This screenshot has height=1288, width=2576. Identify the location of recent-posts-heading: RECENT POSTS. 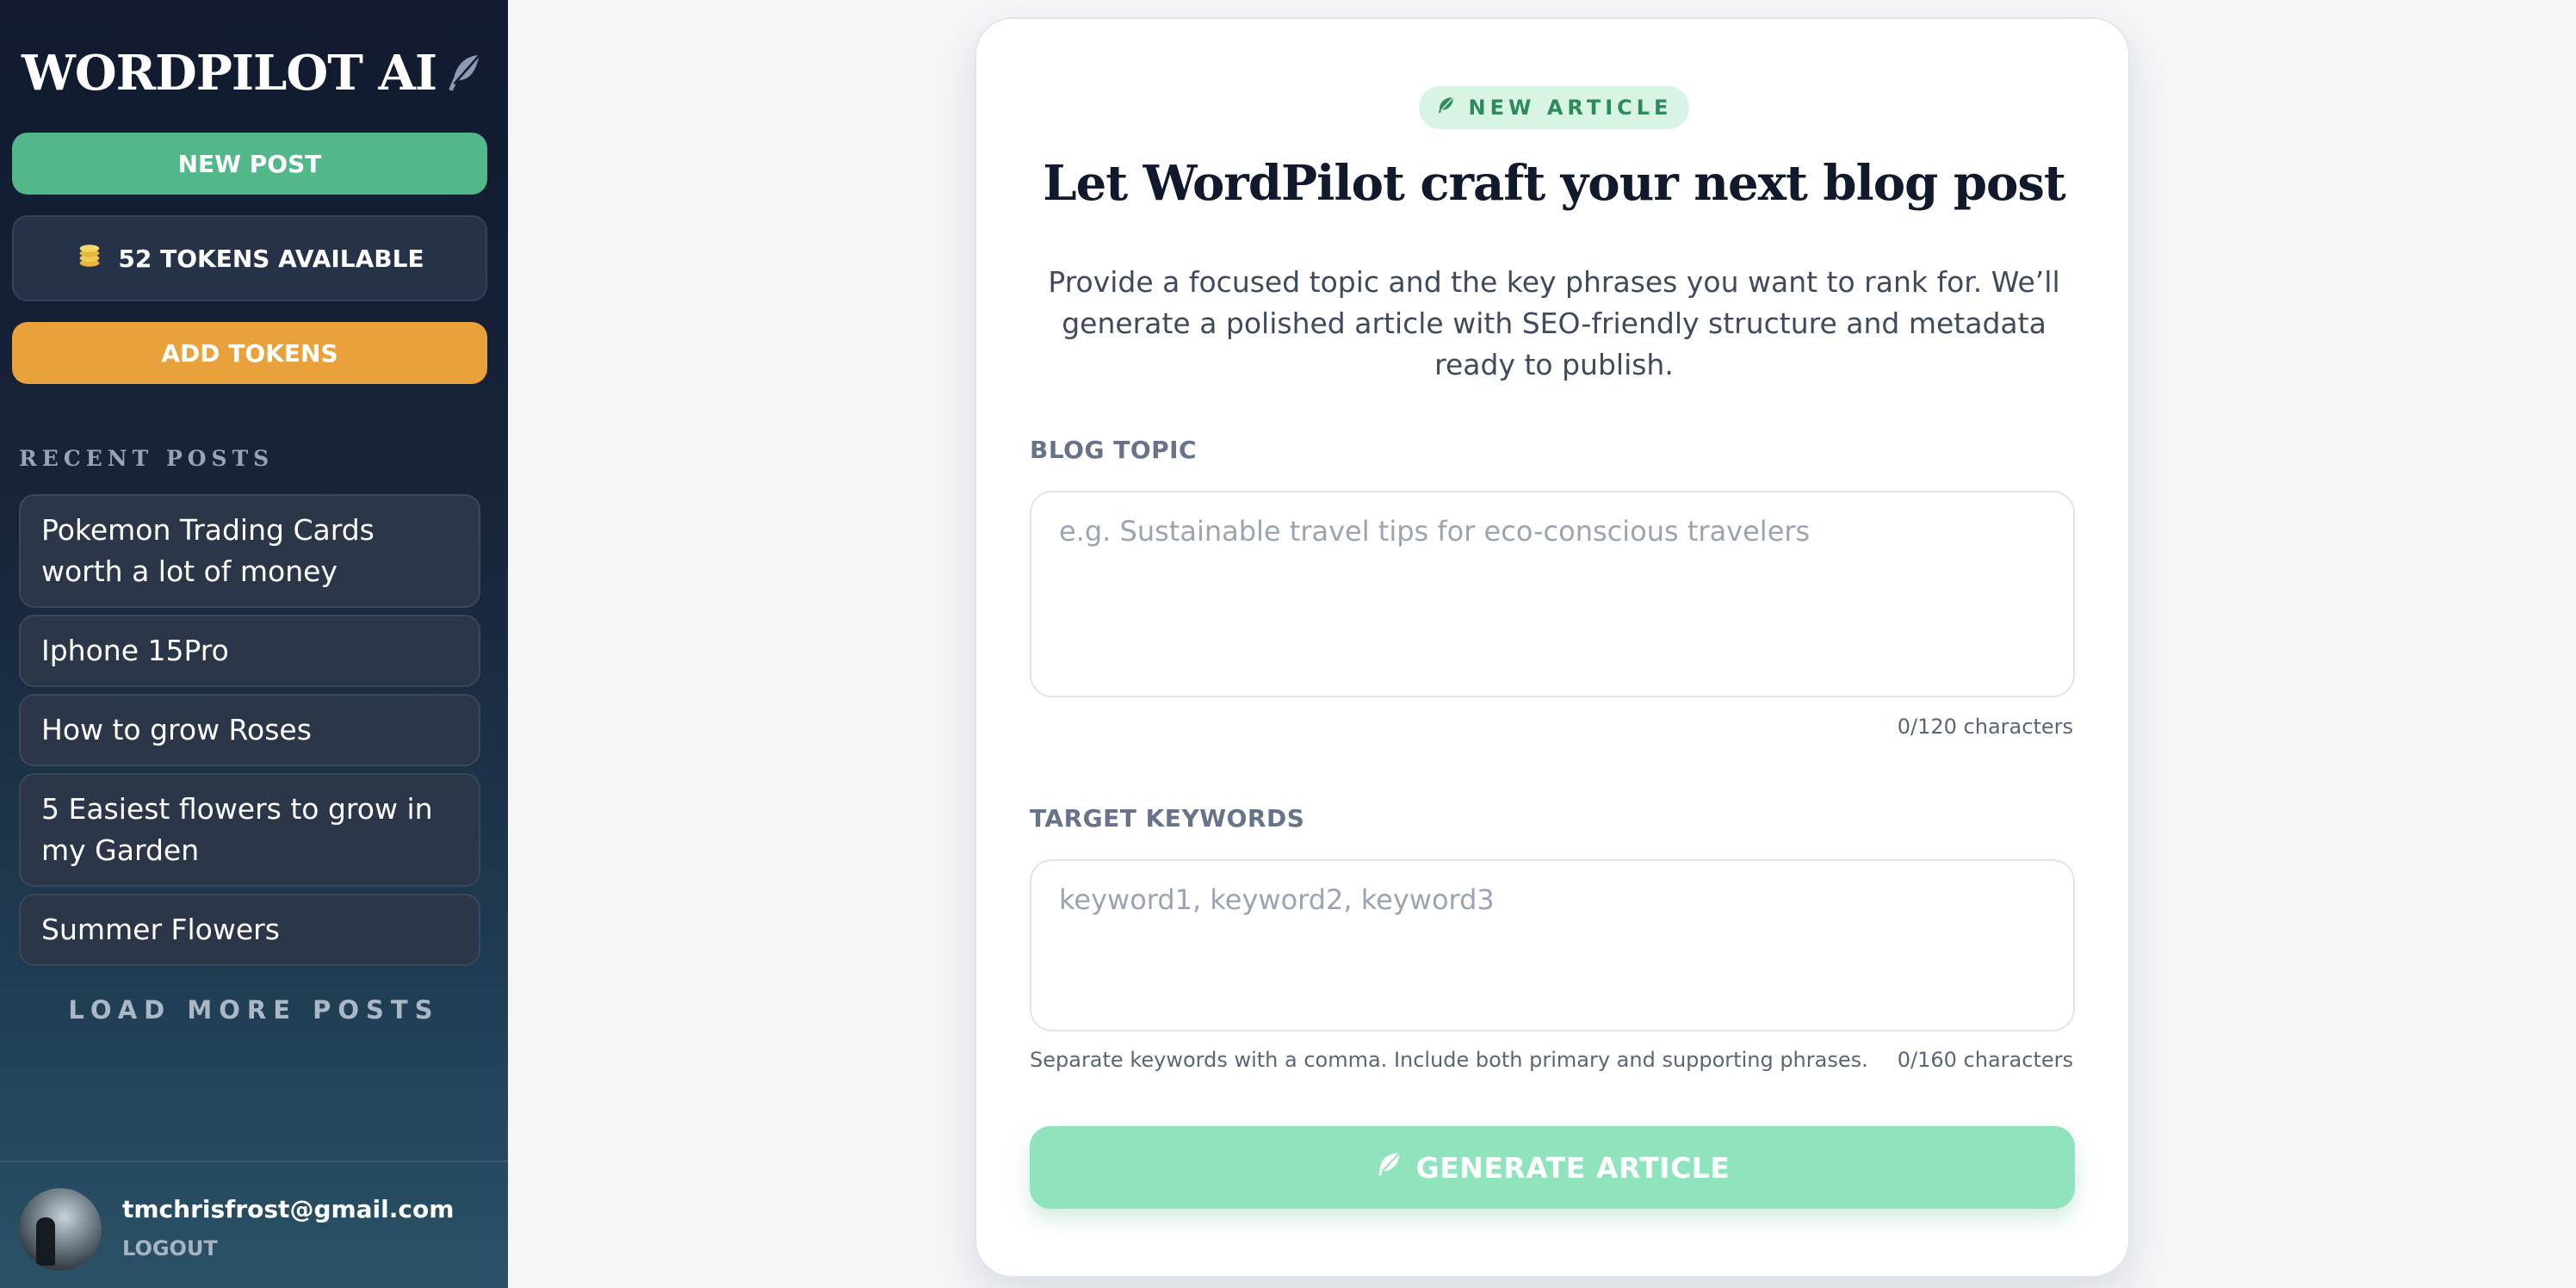
(147, 459).